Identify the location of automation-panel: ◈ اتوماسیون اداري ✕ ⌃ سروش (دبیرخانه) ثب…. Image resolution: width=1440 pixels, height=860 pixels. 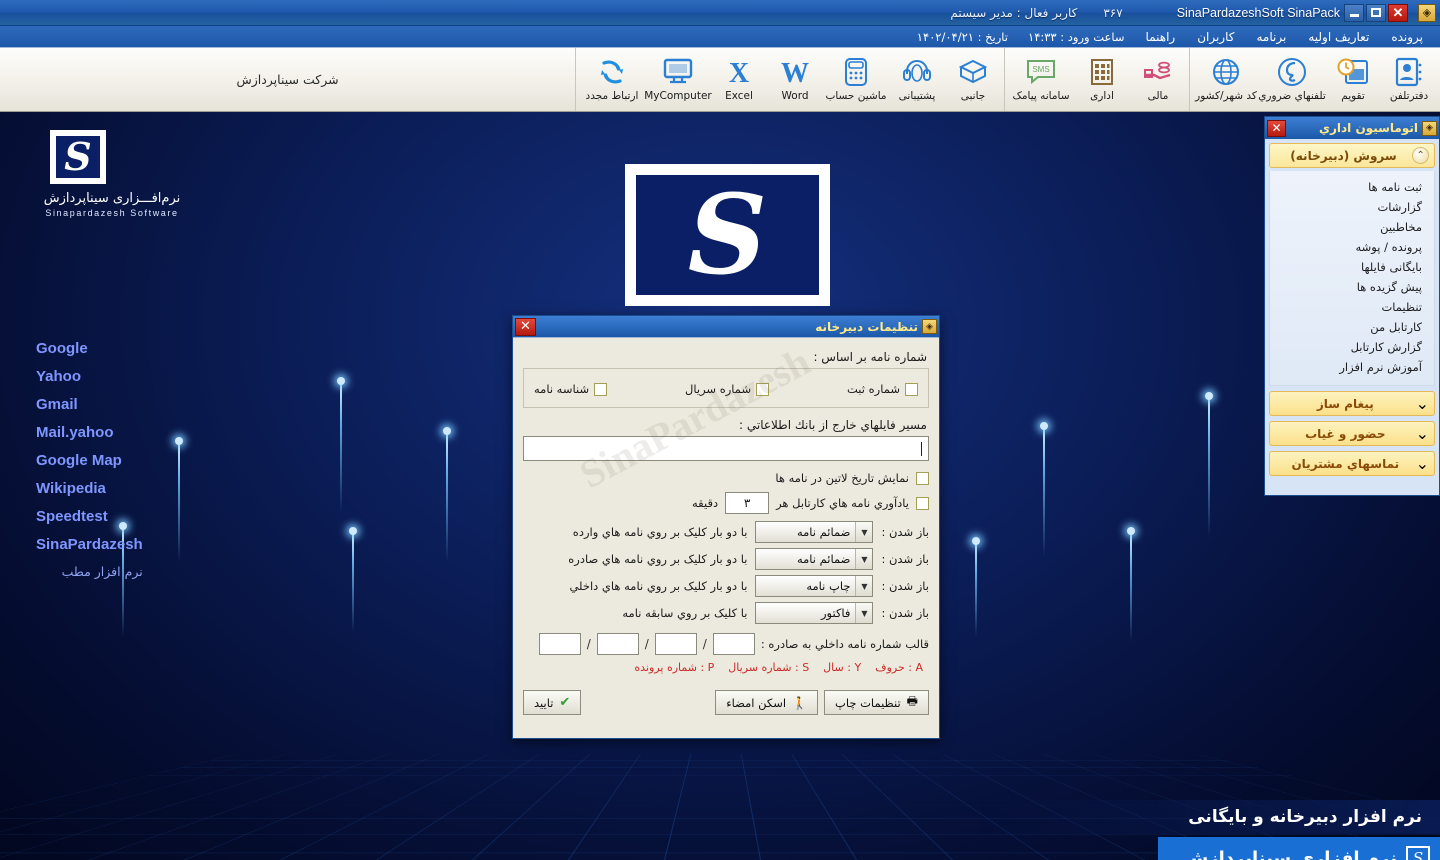
(1352, 306).